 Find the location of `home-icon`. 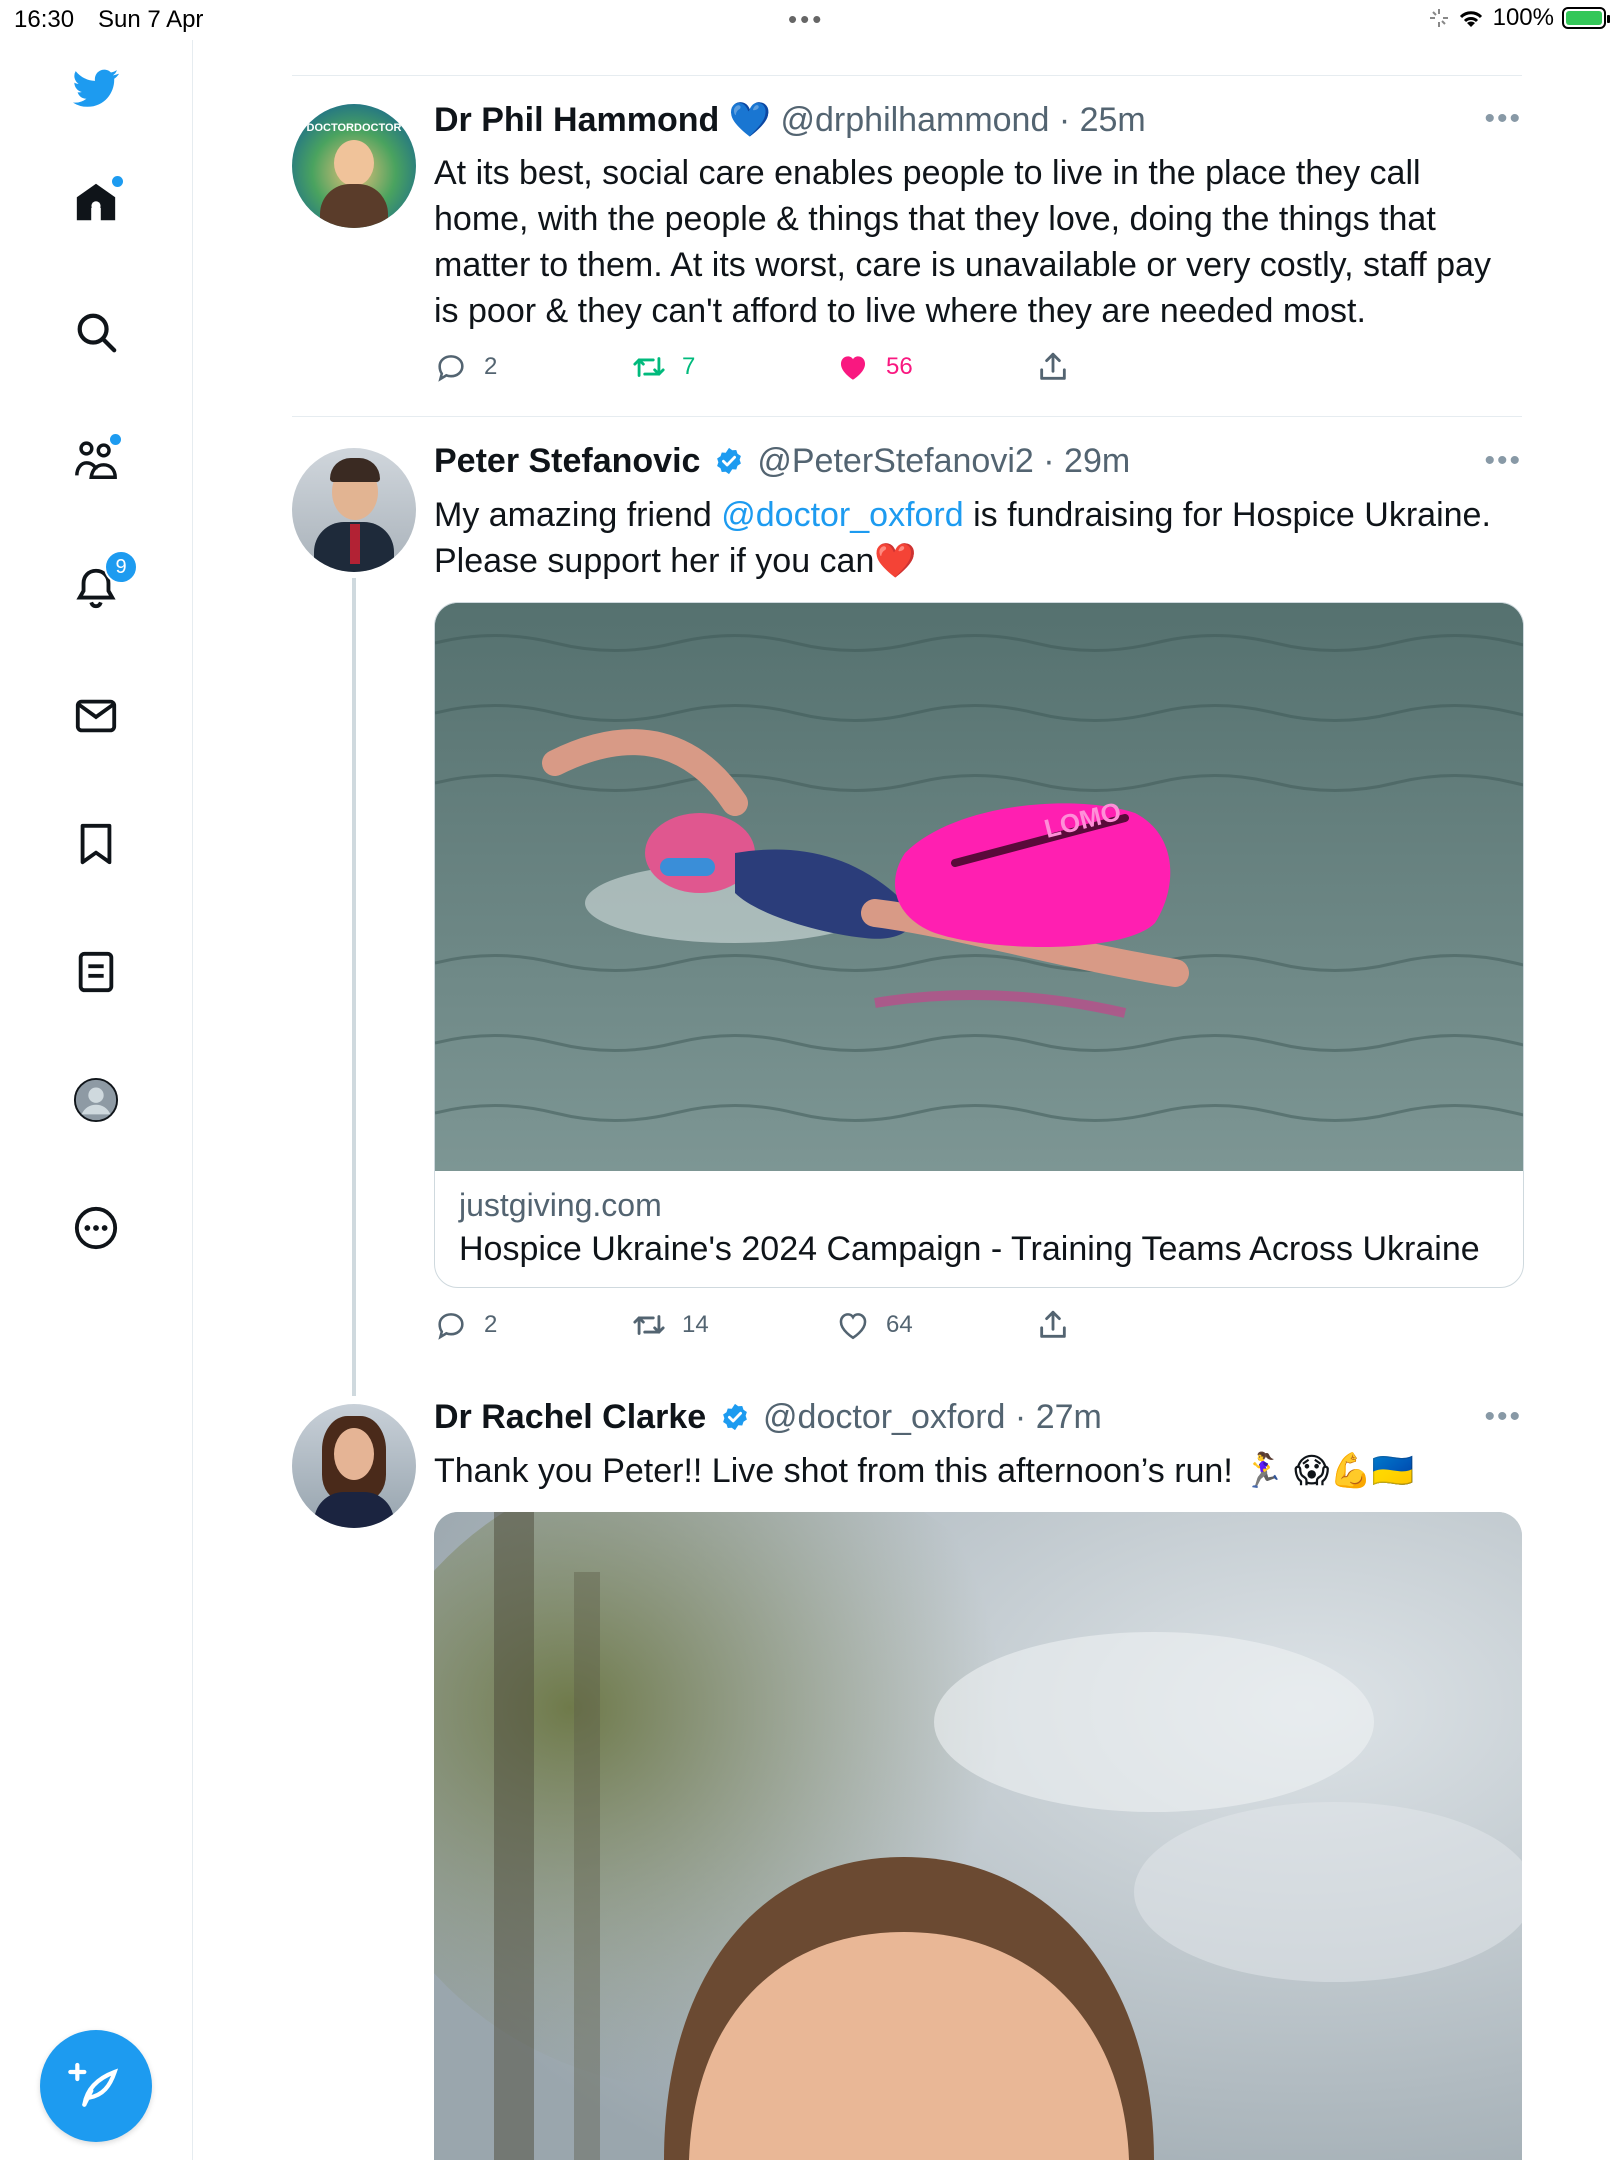

home-icon is located at coordinates (96, 202).